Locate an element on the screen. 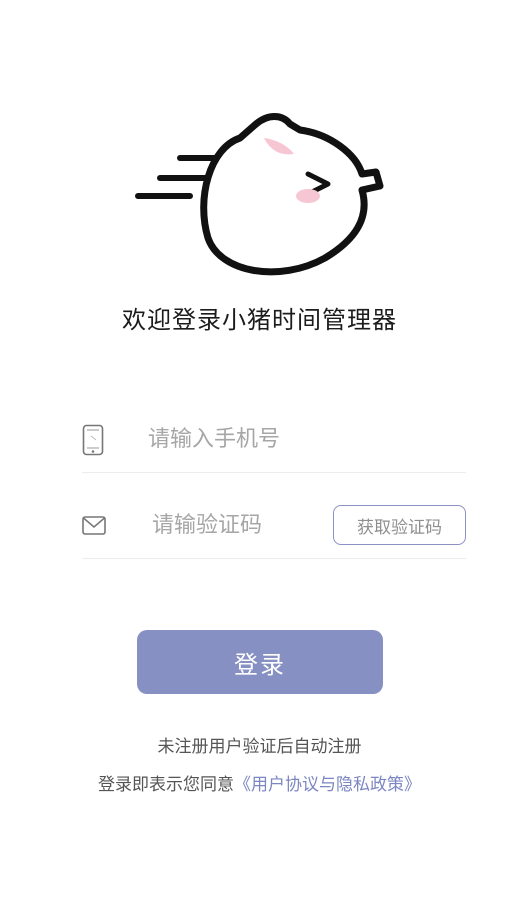  phone-icon is located at coordinates (93, 440).